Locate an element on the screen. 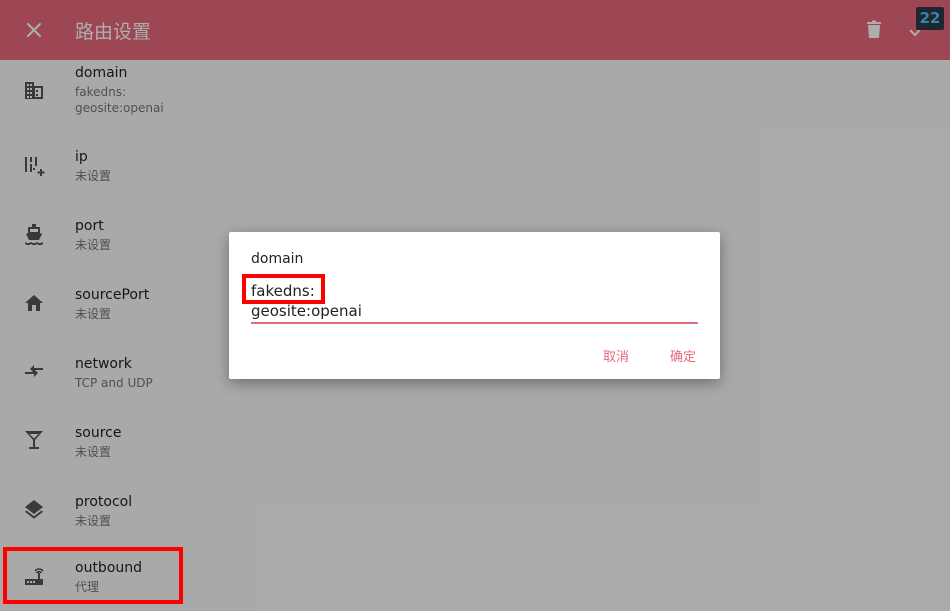 This screenshot has height=611, width=950. edit-dialog: domain fakedns: geosite:openai 取消 确定 is located at coordinates (474, 305).